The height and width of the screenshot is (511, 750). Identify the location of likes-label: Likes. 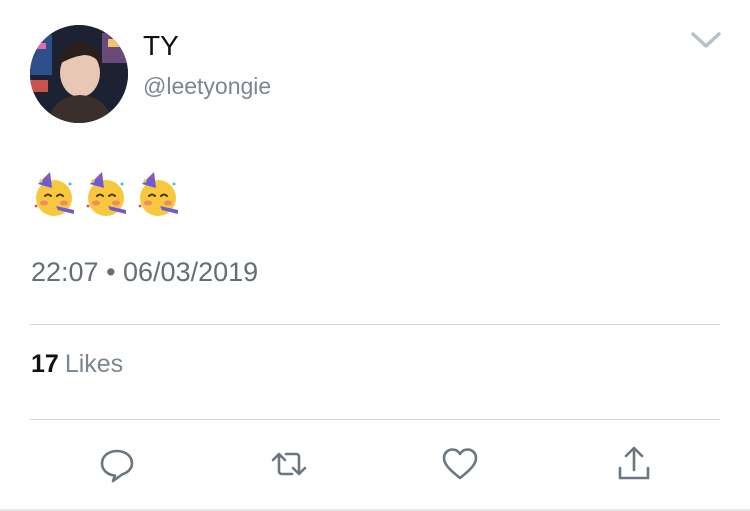
(94, 364).